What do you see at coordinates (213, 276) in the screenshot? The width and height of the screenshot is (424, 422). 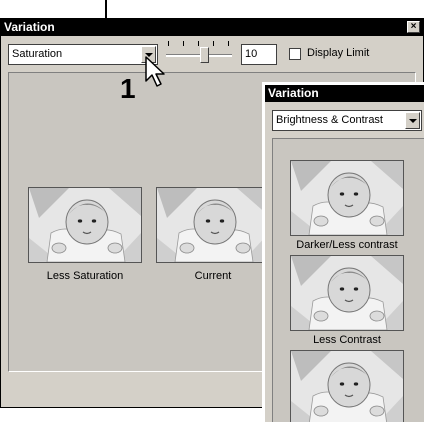 I see `caption-current: Current` at bounding box center [213, 276].